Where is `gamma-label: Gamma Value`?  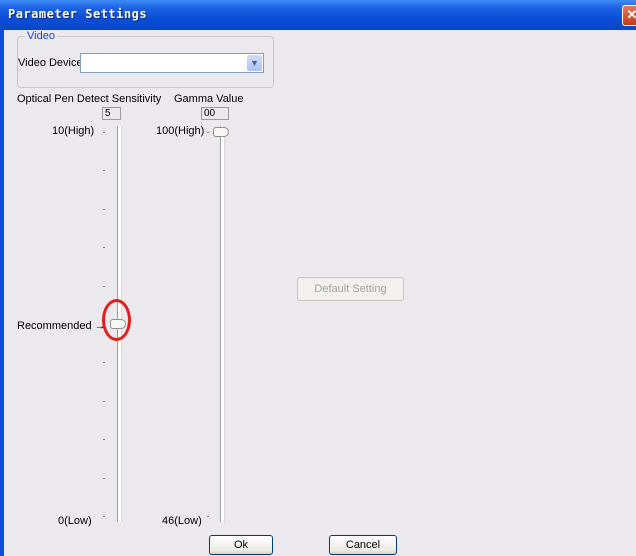 gamma-label: Gamma Value is located at coordinates (209, 99).